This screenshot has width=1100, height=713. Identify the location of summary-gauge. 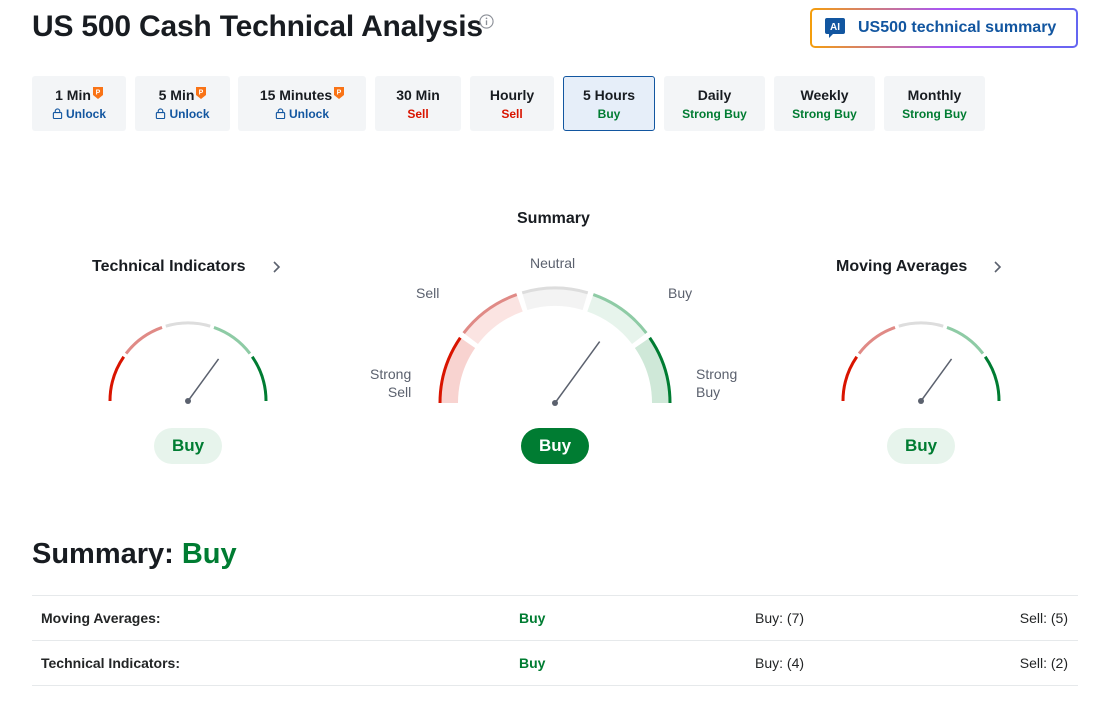
(555, 346).